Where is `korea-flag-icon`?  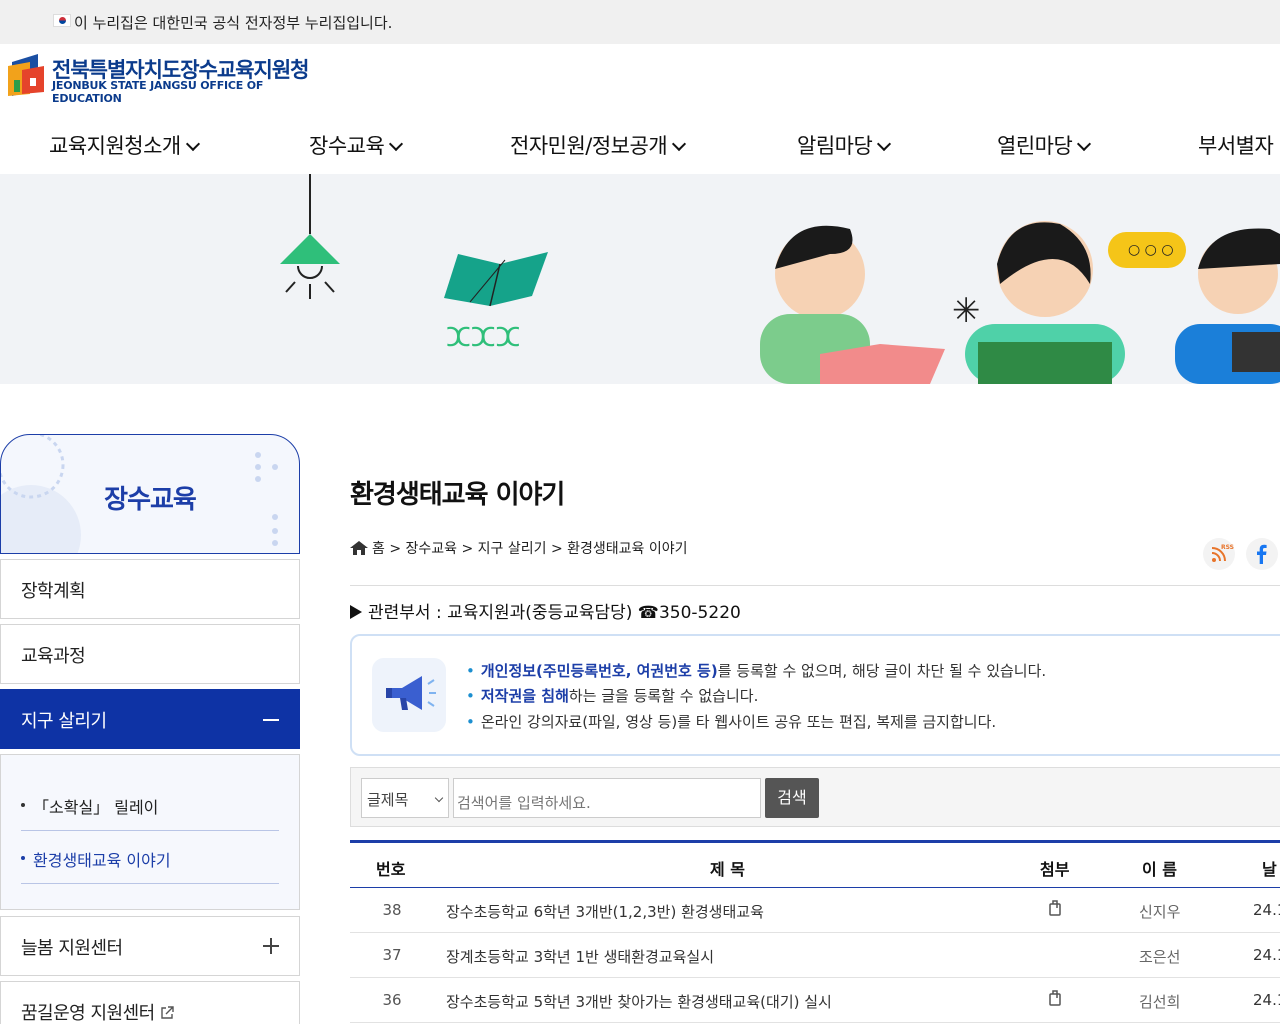
korea-flag-icon is located at coordinates (62, 20).